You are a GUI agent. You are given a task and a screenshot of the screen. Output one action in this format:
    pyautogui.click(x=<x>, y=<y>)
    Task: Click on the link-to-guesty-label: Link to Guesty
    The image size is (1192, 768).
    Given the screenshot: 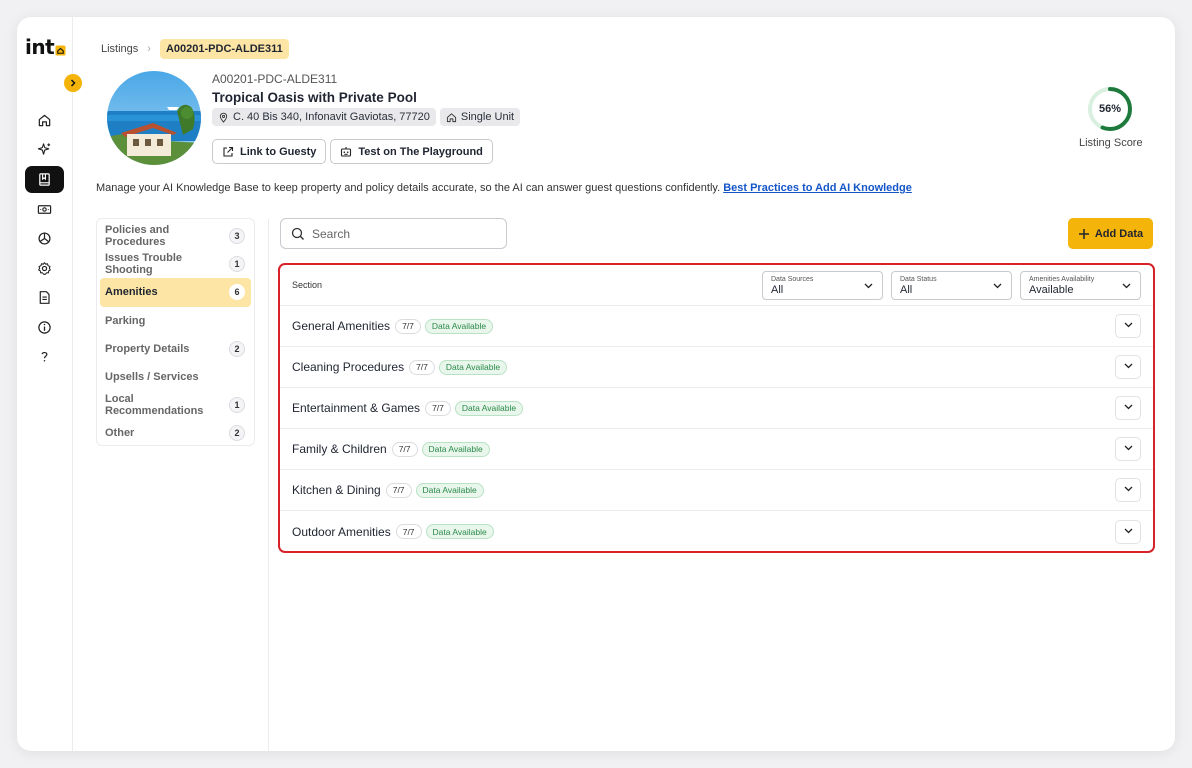 What is the action you would take?
    pyautogui.click(x=278, y=151)
    